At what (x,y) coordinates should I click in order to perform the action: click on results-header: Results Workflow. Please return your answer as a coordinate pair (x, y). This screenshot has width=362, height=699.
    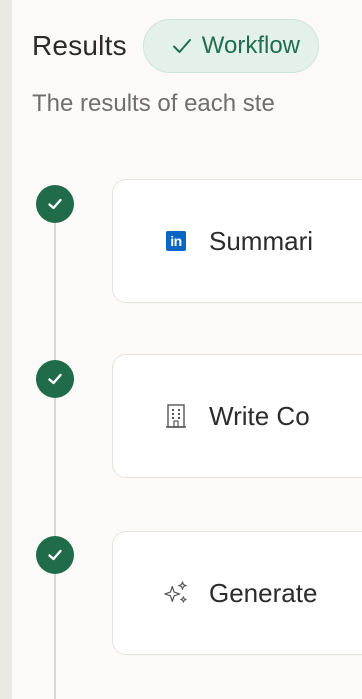
    Looking at the image, I should click on (176, 46).